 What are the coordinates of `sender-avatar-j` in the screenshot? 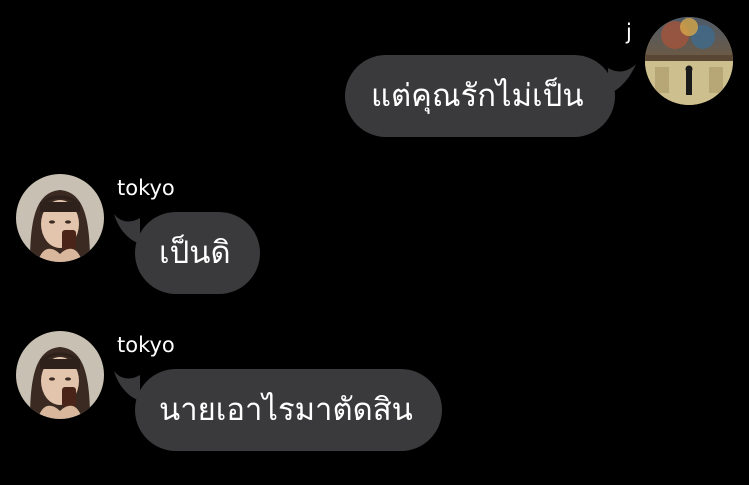 It's located at (689, 61).